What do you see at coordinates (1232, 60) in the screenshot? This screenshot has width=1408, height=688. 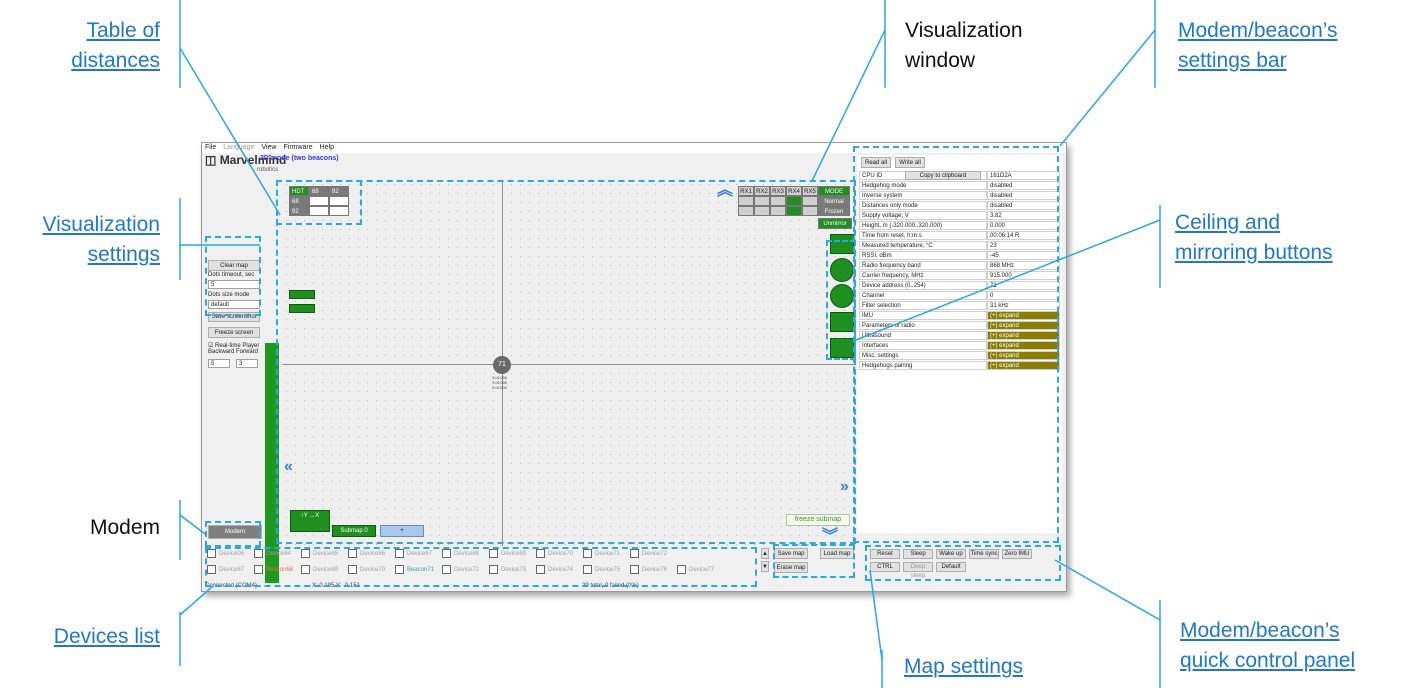 I see `callout-line: settings bar` at bounding box center [1232, 60].